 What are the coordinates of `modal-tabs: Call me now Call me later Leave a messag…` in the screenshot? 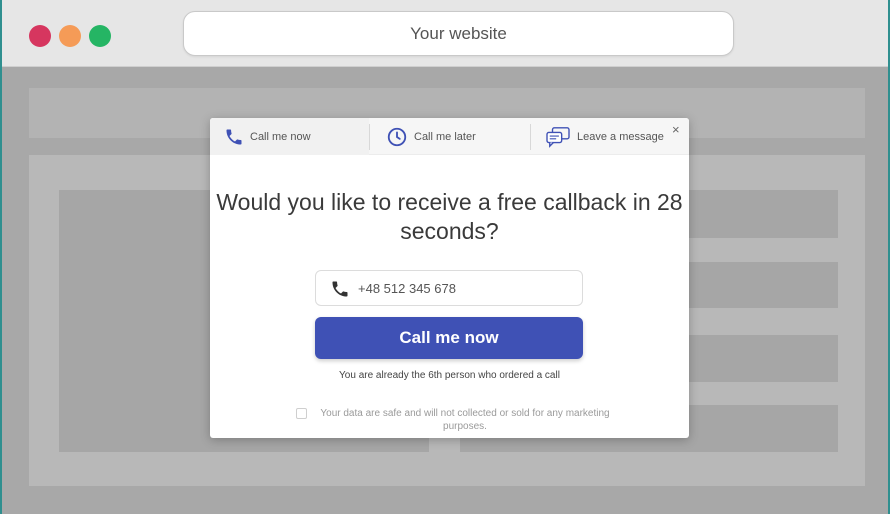 It's located at (449, 136).